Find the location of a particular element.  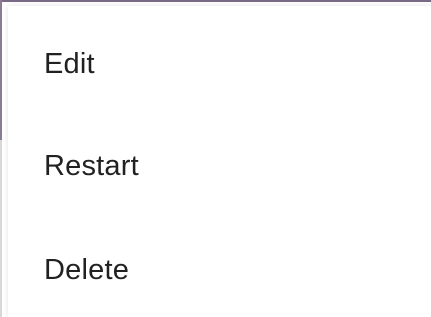

underlying-window-left-edge is located at coordinates (1, 70).